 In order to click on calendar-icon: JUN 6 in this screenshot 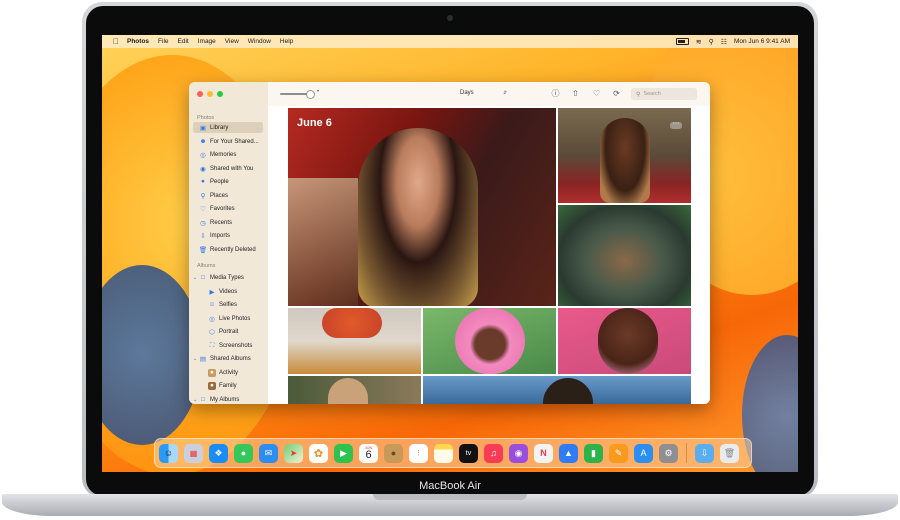, I will do `click(368, 453)`.